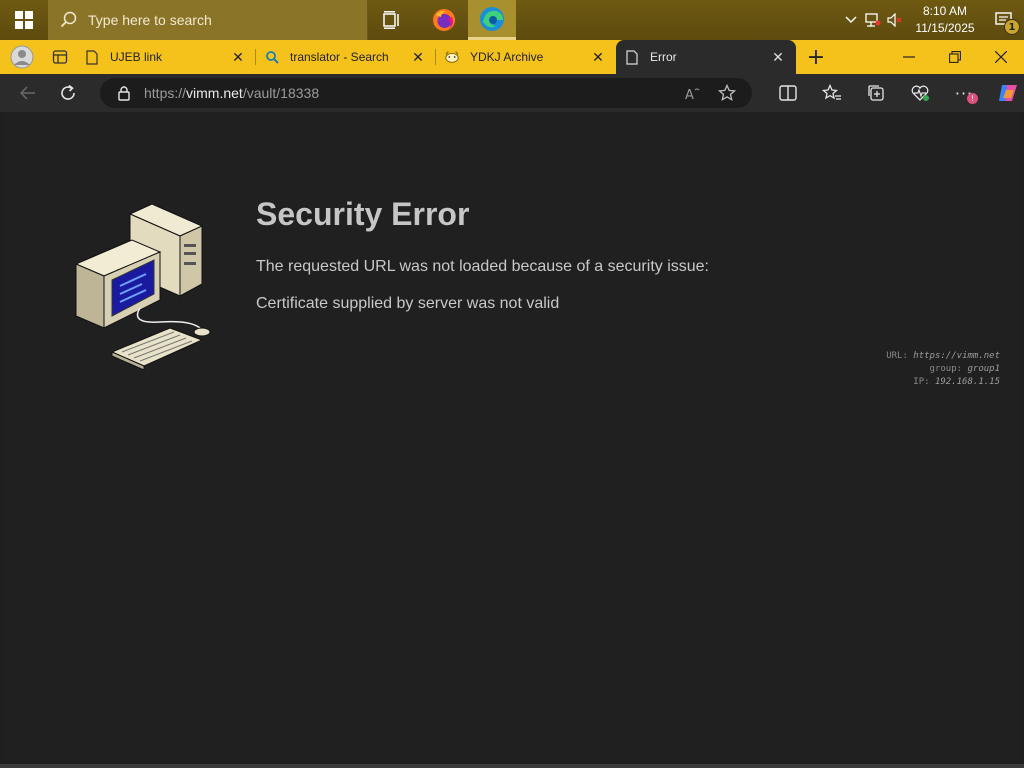 This screenshot has height=768, width=1024. I want to click on windows-logo-icon, so click(24, 20).